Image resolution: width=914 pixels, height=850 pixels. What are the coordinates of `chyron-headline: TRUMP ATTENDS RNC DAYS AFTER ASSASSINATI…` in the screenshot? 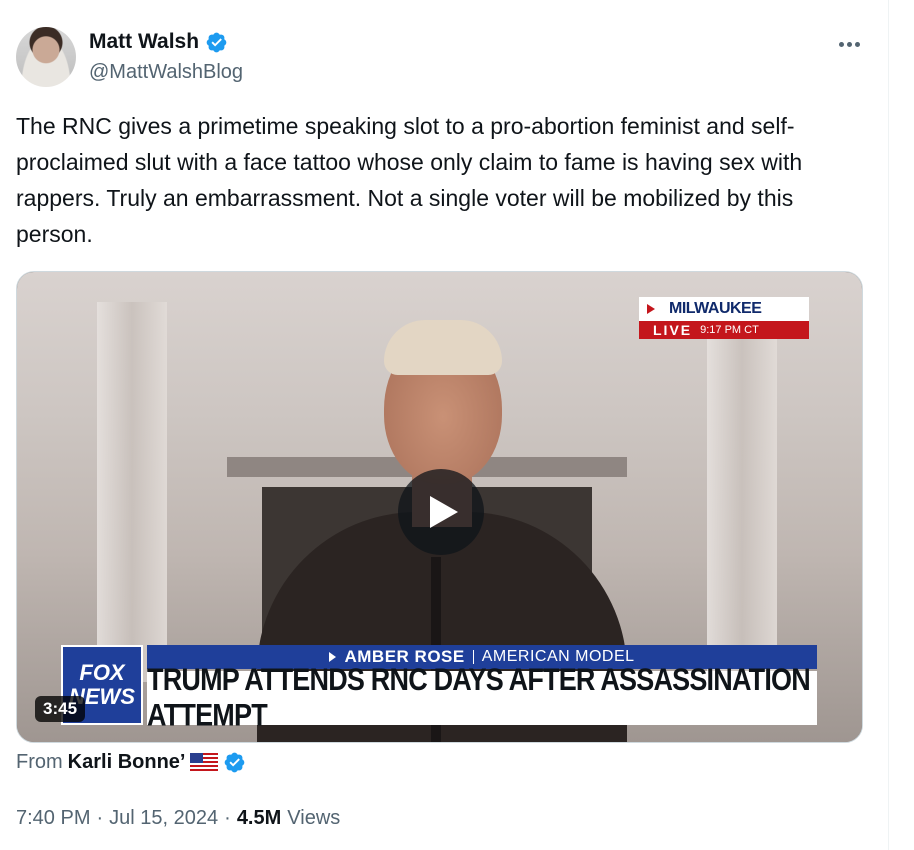 It's located at (479, 697).